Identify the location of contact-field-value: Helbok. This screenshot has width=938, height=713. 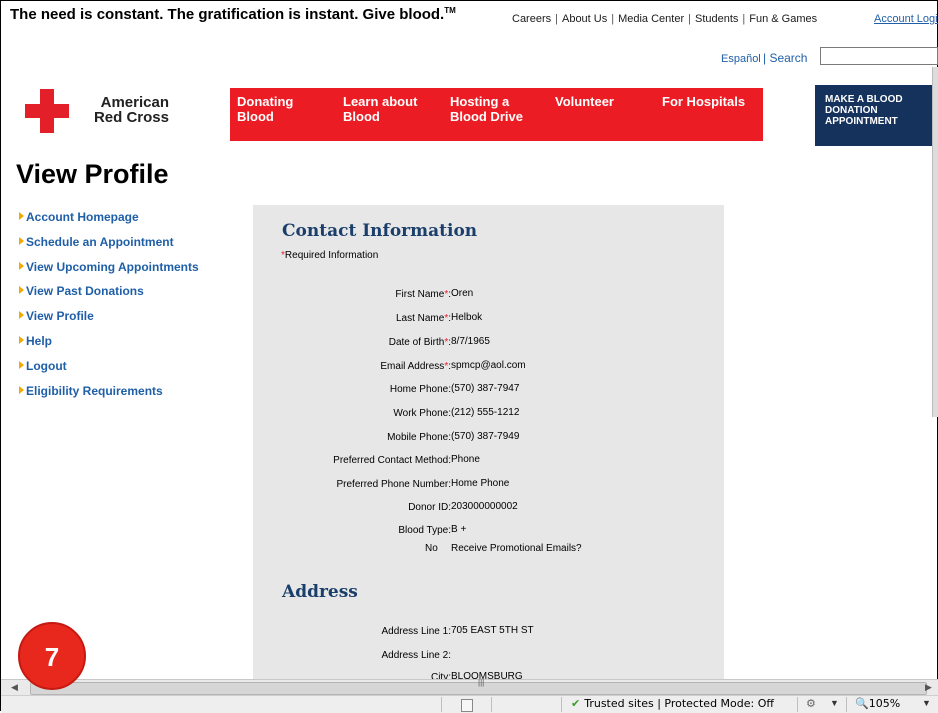
(467, 317).